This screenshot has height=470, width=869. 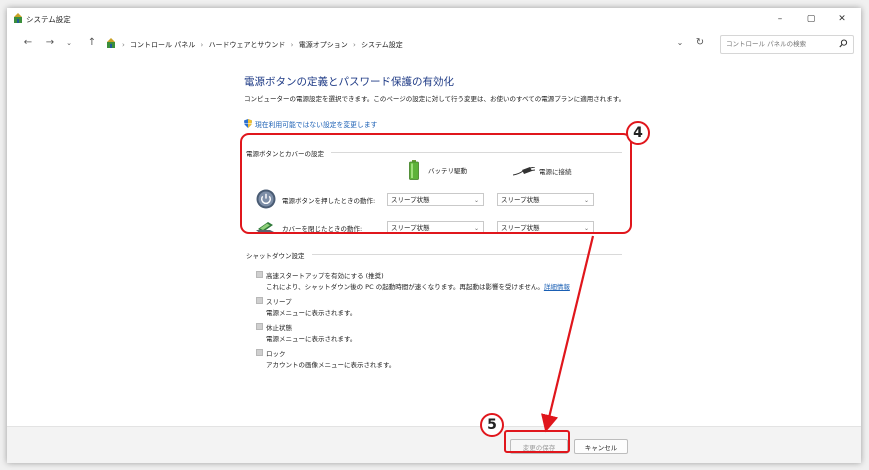 What do you see at coordinates (780, 19) in the screenshot?
I see `minimize-button: –` at bounding box center [780, 19].